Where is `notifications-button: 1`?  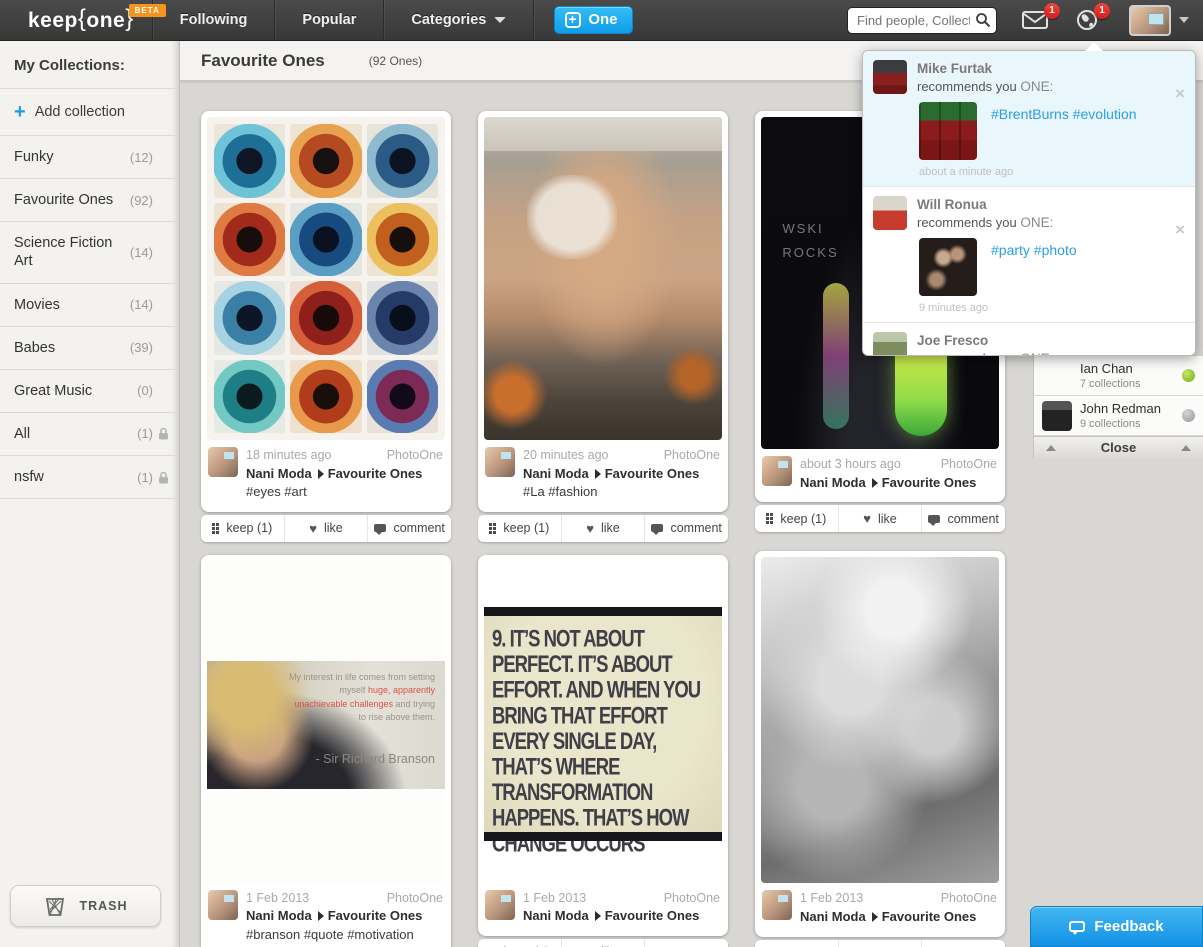 notifications-button: 1 is located at coordinates (1087, 20).